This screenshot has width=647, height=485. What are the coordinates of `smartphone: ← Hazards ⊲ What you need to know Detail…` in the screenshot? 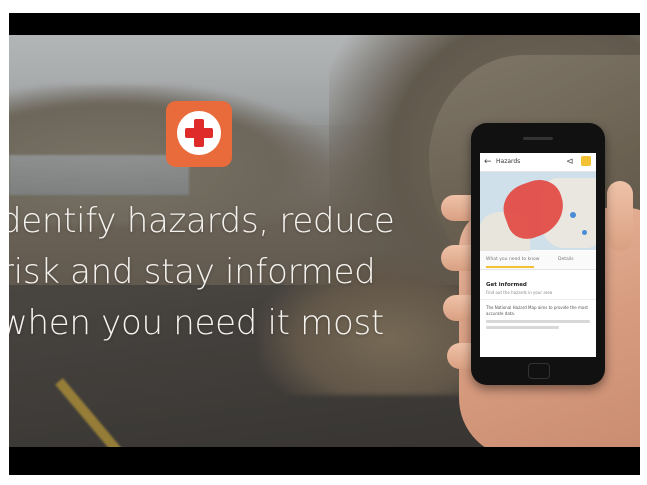 It's located at (538, 254).